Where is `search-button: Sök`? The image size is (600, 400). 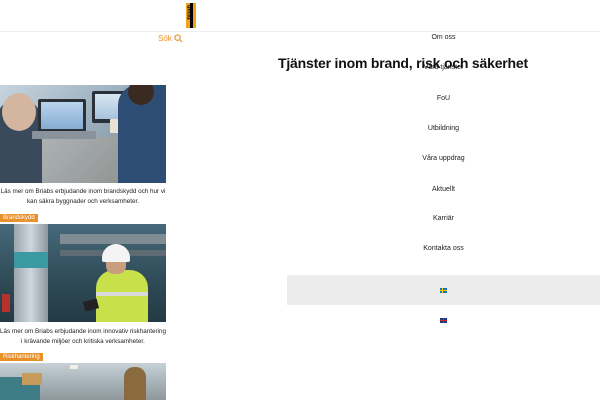
search-button: Sök is located at coordinates (170, 38).